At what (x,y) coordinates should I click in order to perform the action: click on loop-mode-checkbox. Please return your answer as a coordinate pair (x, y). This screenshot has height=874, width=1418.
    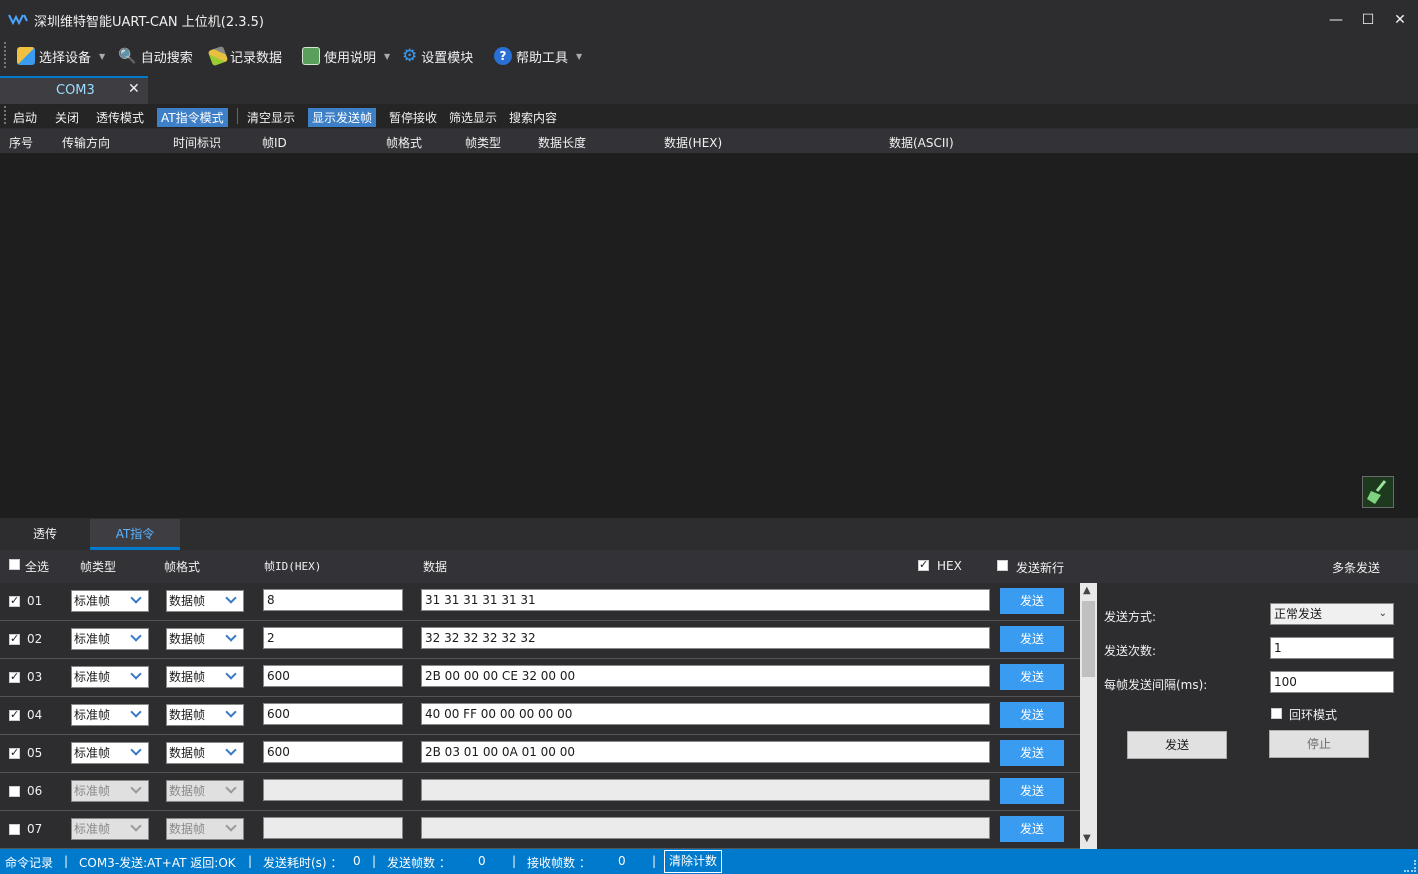
    Looking at the image, I should click on (1276, 715).